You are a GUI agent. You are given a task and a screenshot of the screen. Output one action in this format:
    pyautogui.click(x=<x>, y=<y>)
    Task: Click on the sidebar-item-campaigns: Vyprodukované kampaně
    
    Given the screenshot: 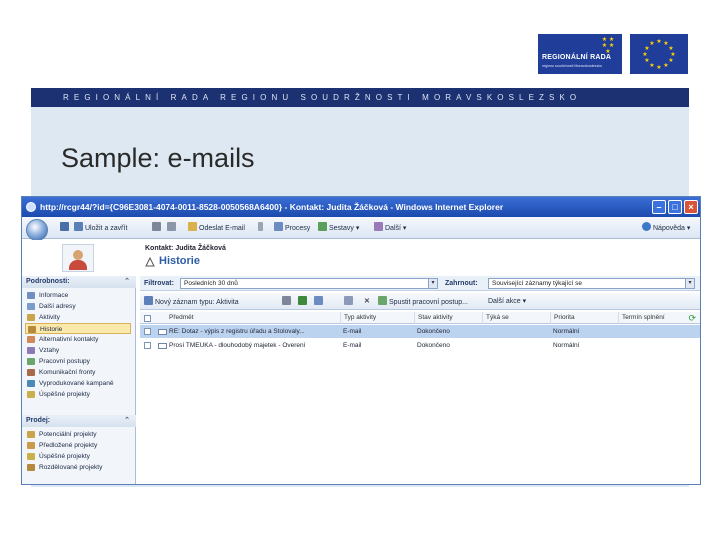 What is the action you would take?
    pyautogui.click(x=78, y=383)
    